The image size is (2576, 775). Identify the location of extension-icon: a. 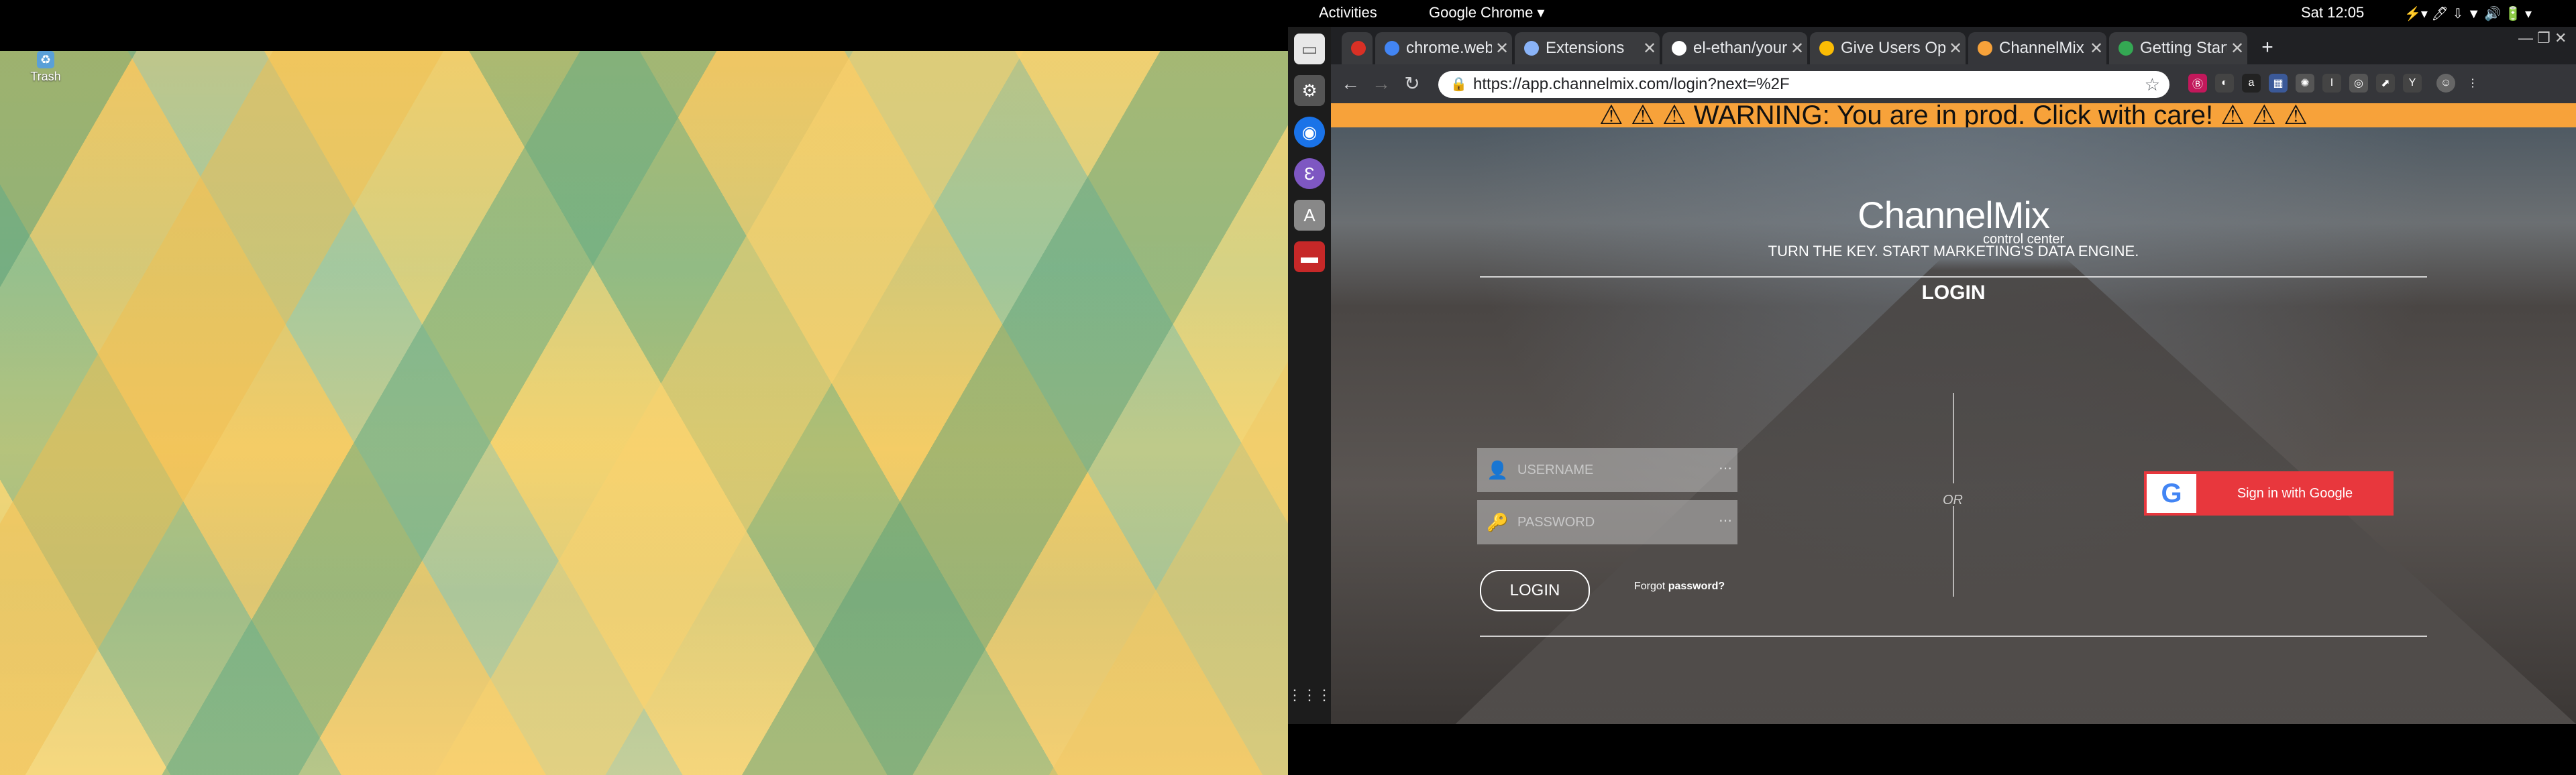
(2251, 84).